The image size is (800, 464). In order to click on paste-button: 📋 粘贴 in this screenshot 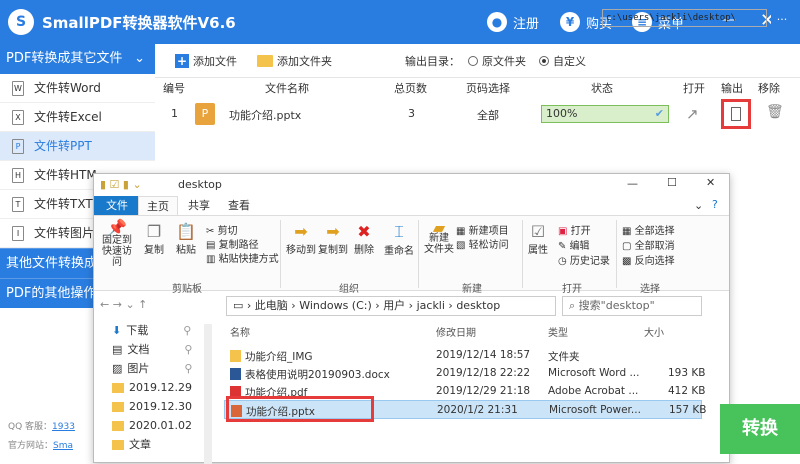, I will do `click(186, 239)`.